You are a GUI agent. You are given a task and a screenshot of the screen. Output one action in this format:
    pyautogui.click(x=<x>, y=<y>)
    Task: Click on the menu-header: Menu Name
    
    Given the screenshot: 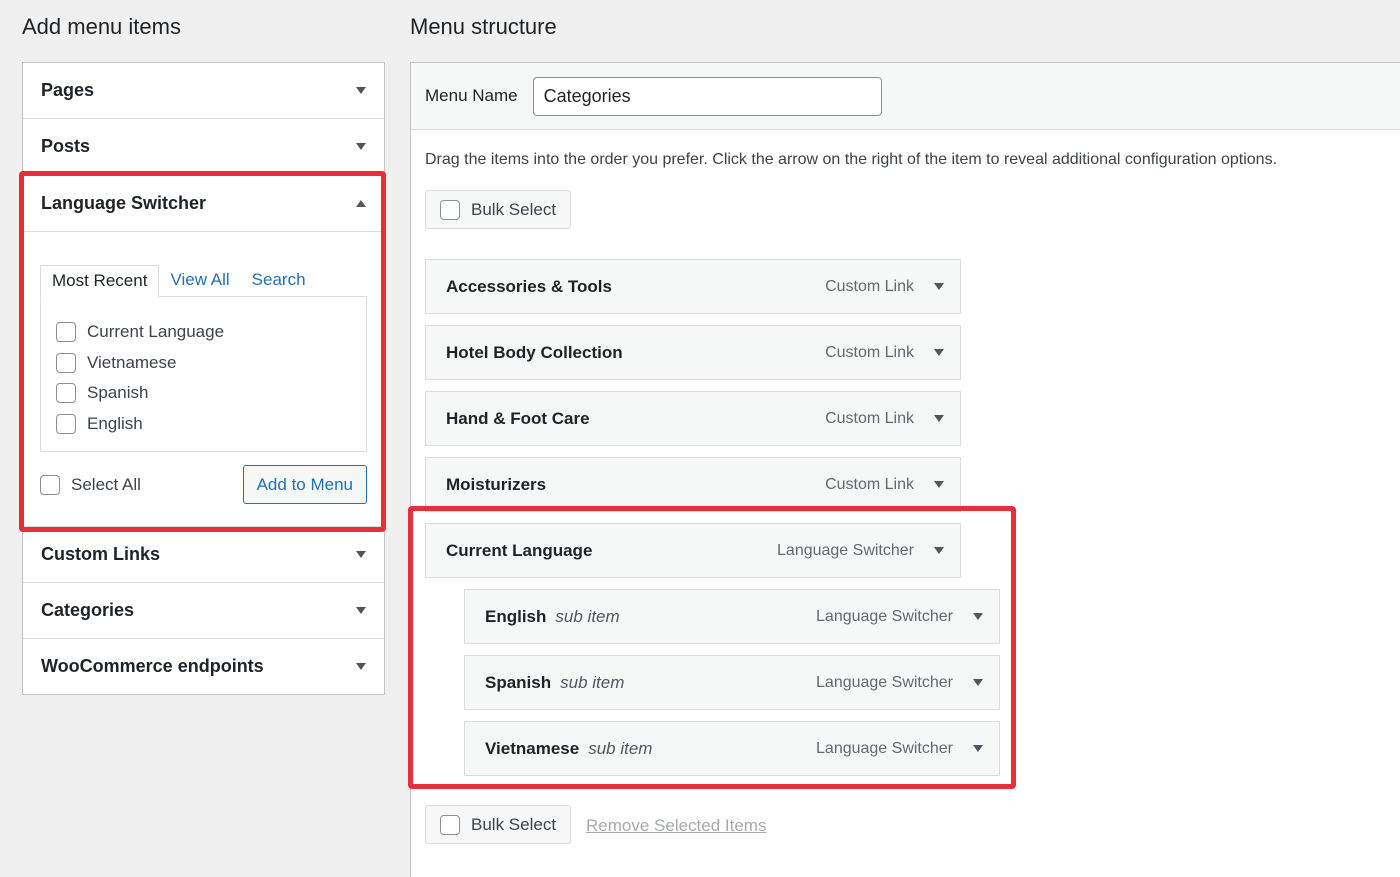 What is the action you would take?
    pyautogui.click(x=905, y=96)
    